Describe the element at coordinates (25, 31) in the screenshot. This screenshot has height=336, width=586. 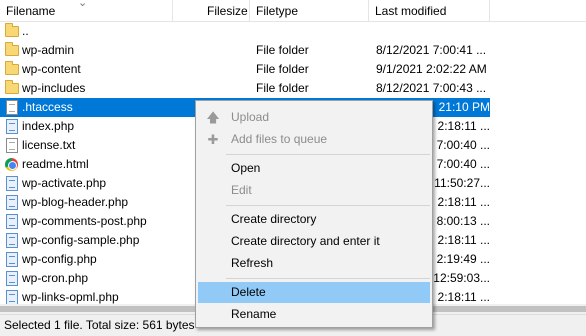
I see `file-name: ..` at that location.